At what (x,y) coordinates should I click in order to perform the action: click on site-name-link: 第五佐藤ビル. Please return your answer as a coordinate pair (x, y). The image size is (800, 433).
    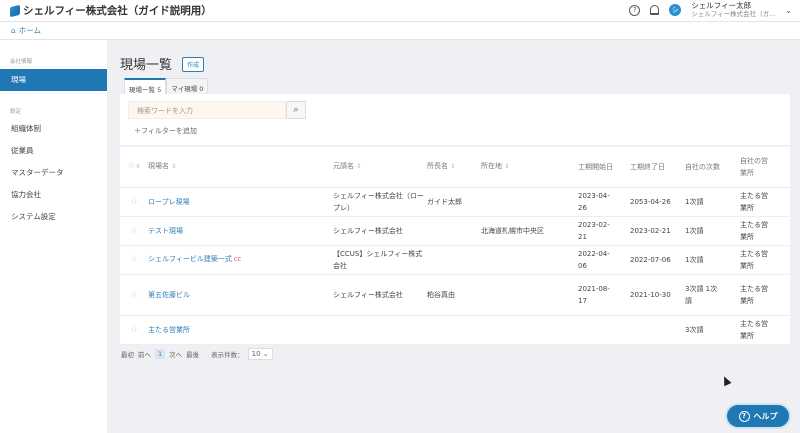
    Looking at the image, I should click on (169, 295).